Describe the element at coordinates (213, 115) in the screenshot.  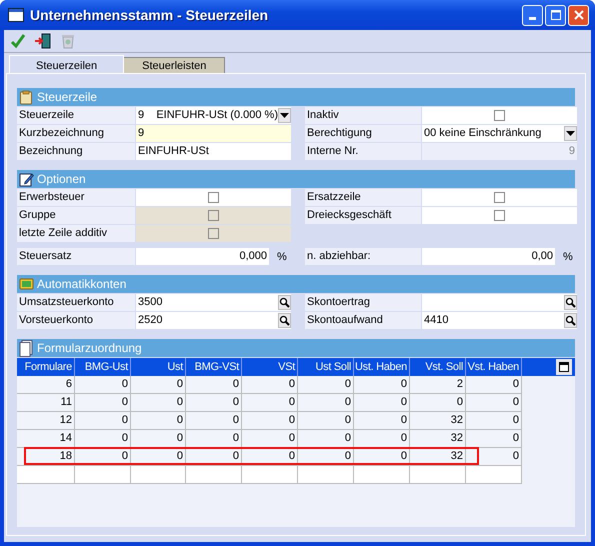
I see `dropdown: 9 EINFUHR-USt (0.000 %)` at that location.